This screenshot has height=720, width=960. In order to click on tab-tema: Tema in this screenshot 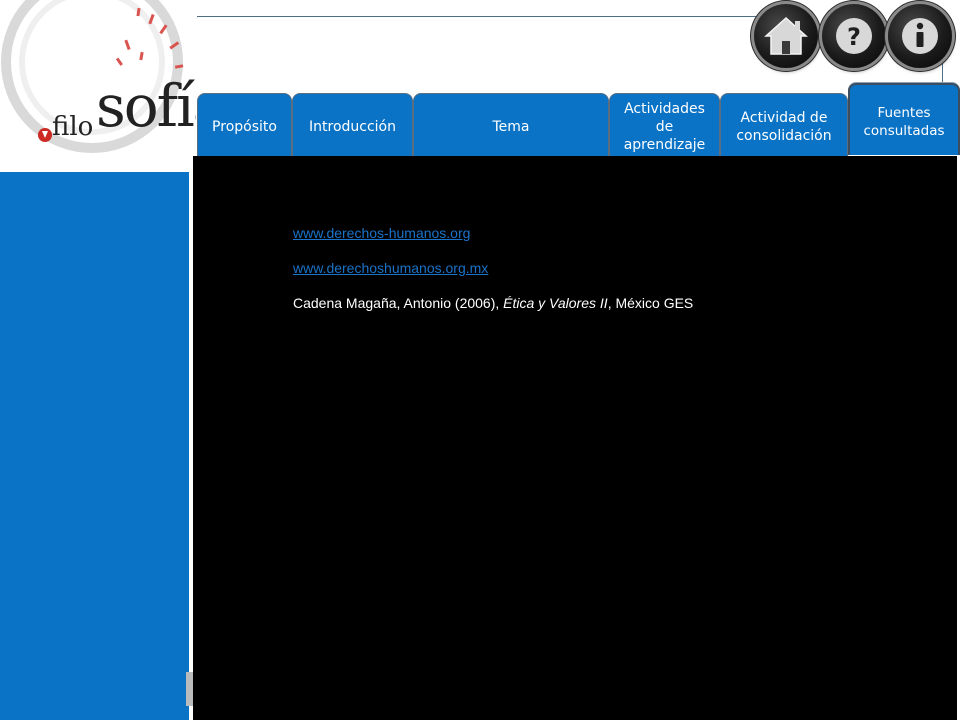, I will do `click(511, 124)`.